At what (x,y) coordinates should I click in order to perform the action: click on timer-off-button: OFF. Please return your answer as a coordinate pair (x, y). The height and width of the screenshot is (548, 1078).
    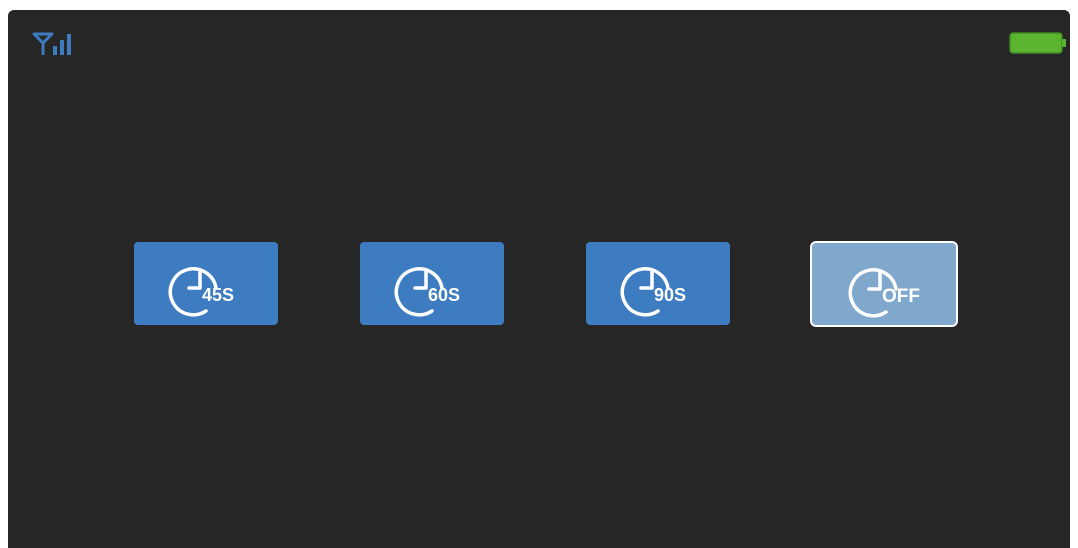
    Looking at the image, I should click on (884, 284).